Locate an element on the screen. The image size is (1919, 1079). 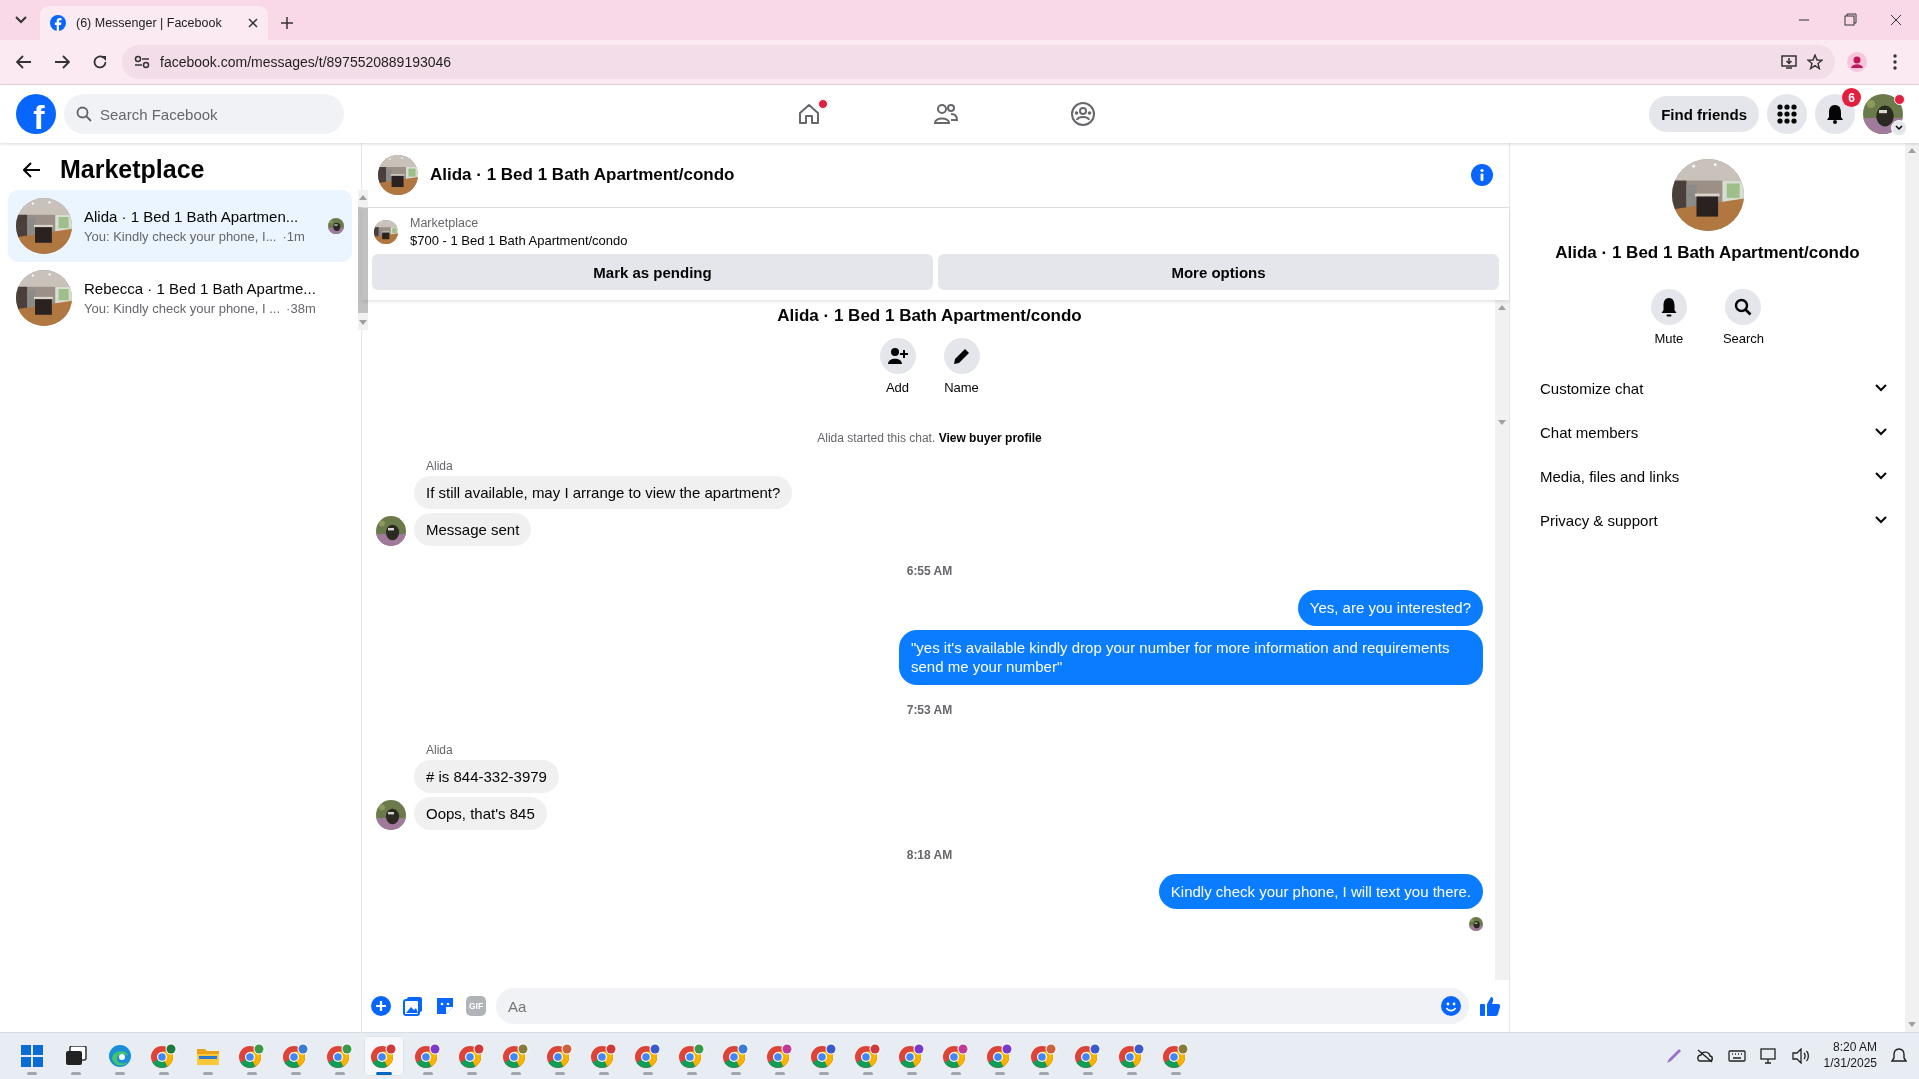
photo-button is located at coordinates (413, 1006).